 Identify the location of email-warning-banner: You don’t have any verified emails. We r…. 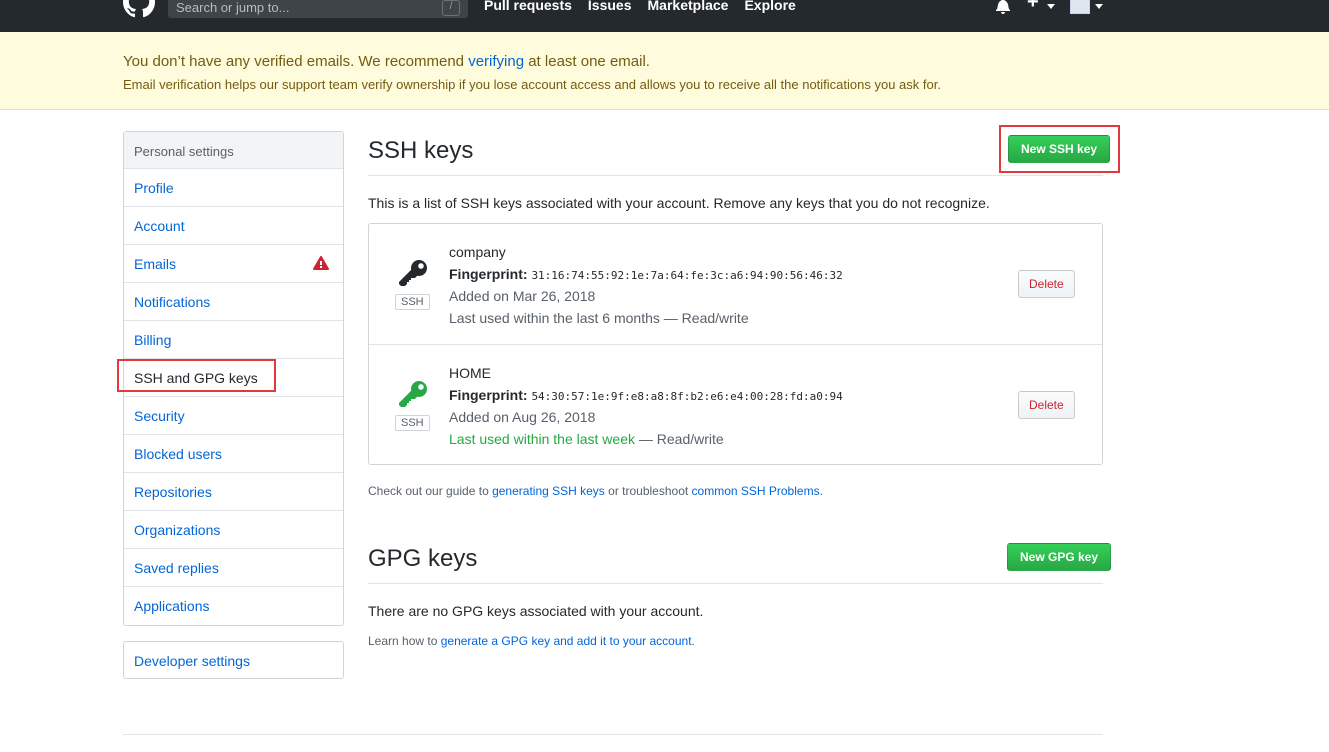
(664, 71).